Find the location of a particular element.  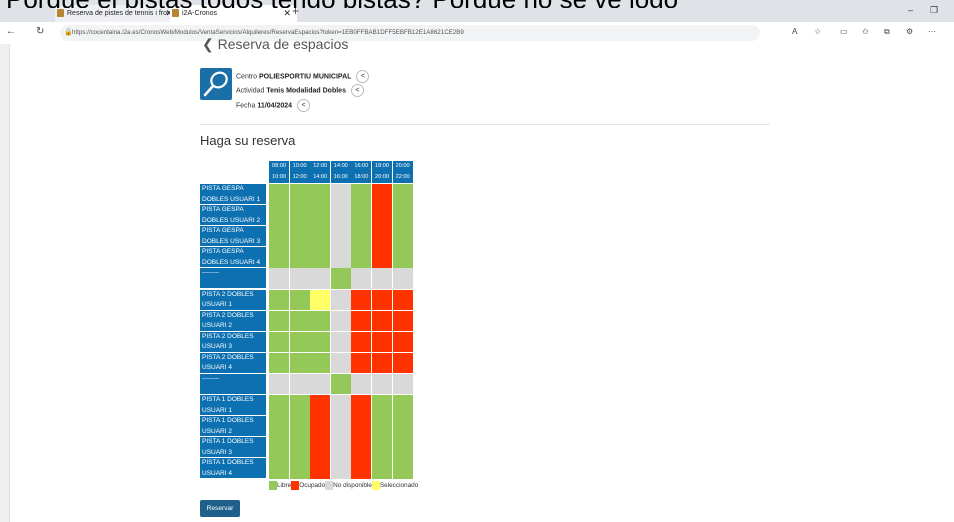

back-link: ❮ Reserva de espacios is located at coordinates (275, 44).